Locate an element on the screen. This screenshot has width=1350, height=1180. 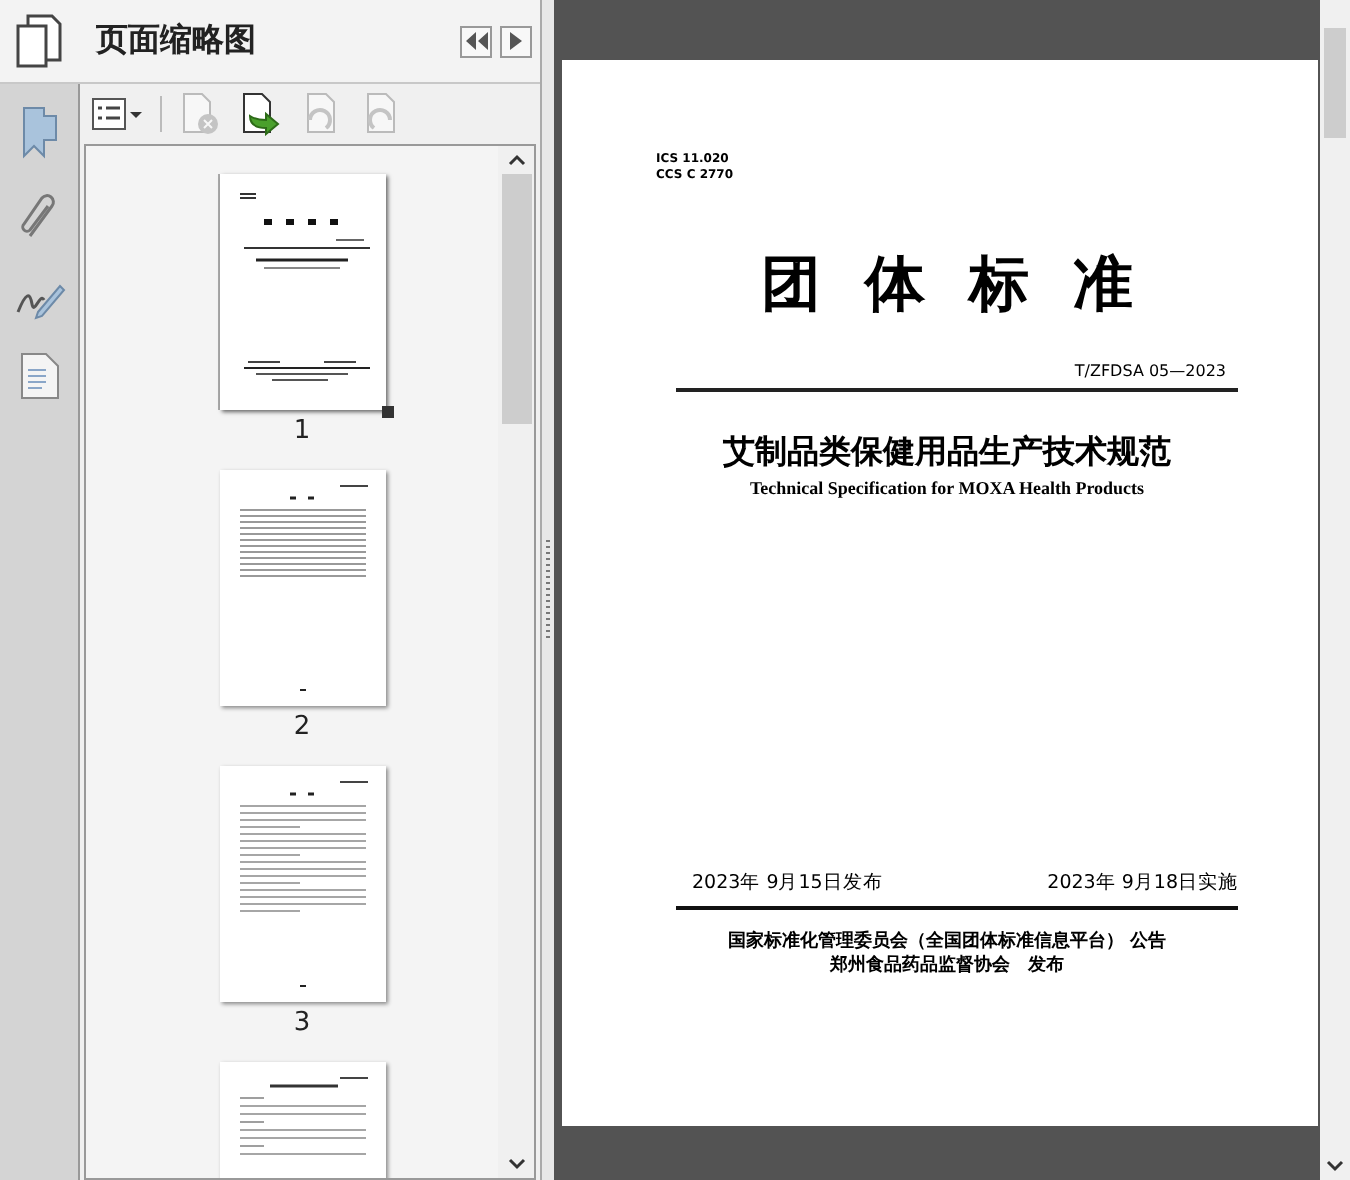
page-number: 2 is located at coordinates (302, 729).